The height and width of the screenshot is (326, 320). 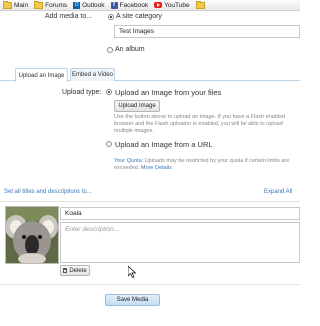 What do you see at coordinates (92, 74) in the screenshot?
I see `tab-embed-video: Embed a Video` at bounding box center [92, 74].